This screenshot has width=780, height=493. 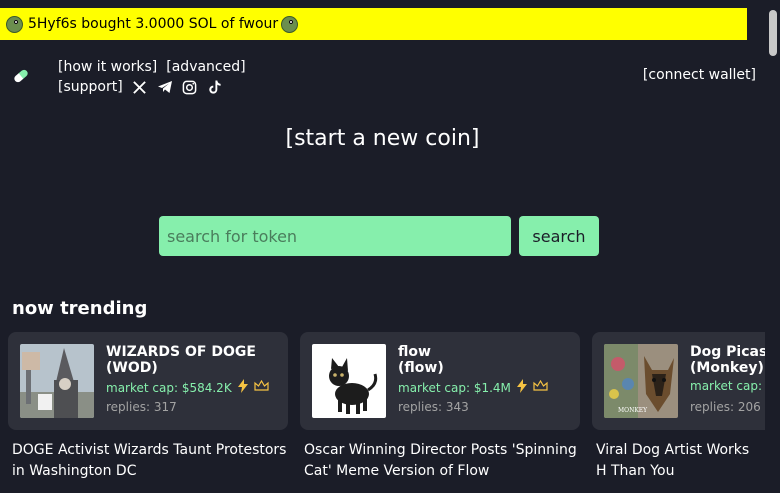 I want to click on replies-count: replies: 317, so click(x=141, y=407).